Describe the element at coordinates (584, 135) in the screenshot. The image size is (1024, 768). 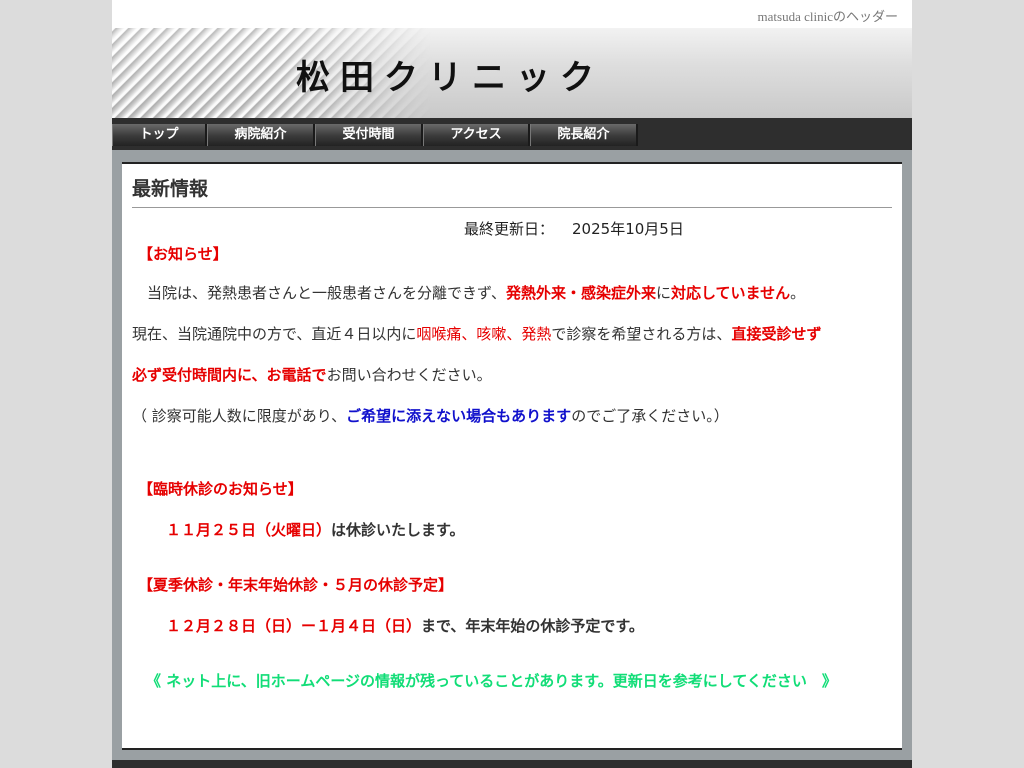
I see `nav-item-director: 院長紹介` at that location.